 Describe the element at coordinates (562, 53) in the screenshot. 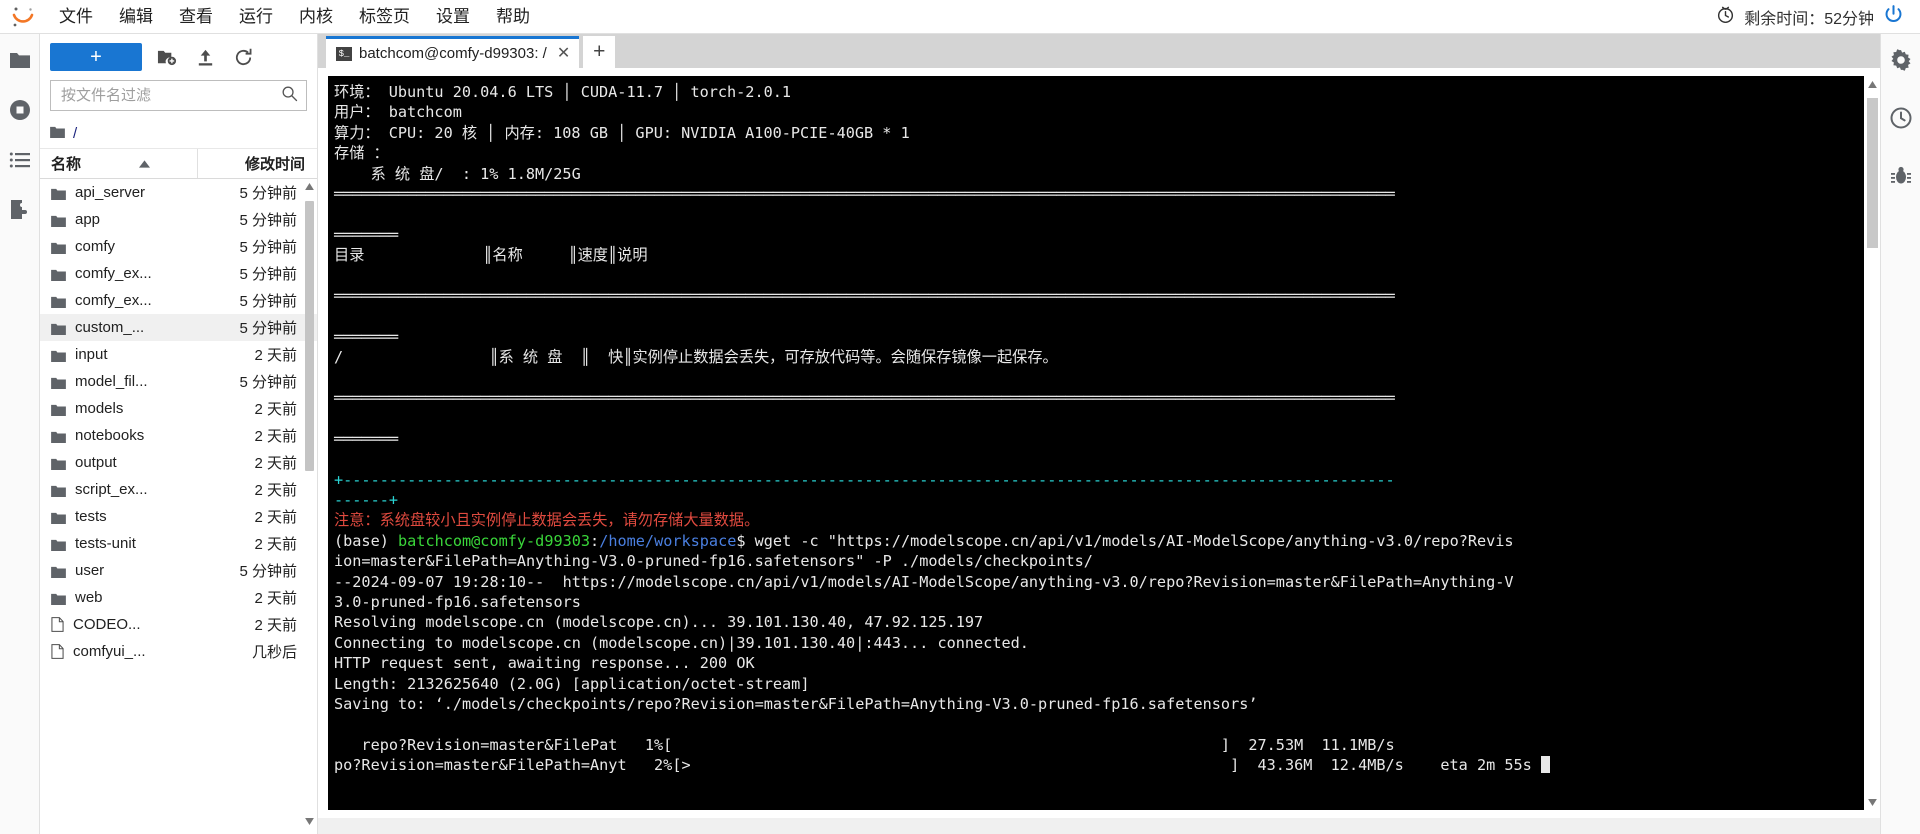

I see `close-icon: ✕` at that location.